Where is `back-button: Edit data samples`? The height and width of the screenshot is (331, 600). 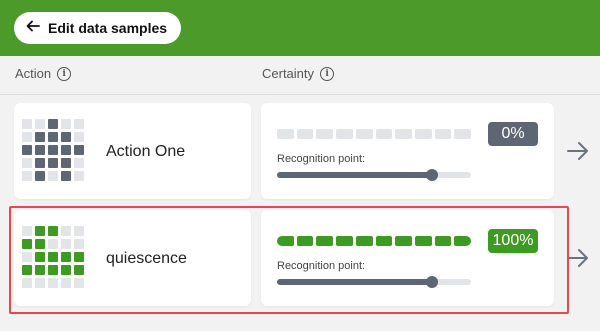 back-button: Edit data samples is located at coordinates (98, 28).